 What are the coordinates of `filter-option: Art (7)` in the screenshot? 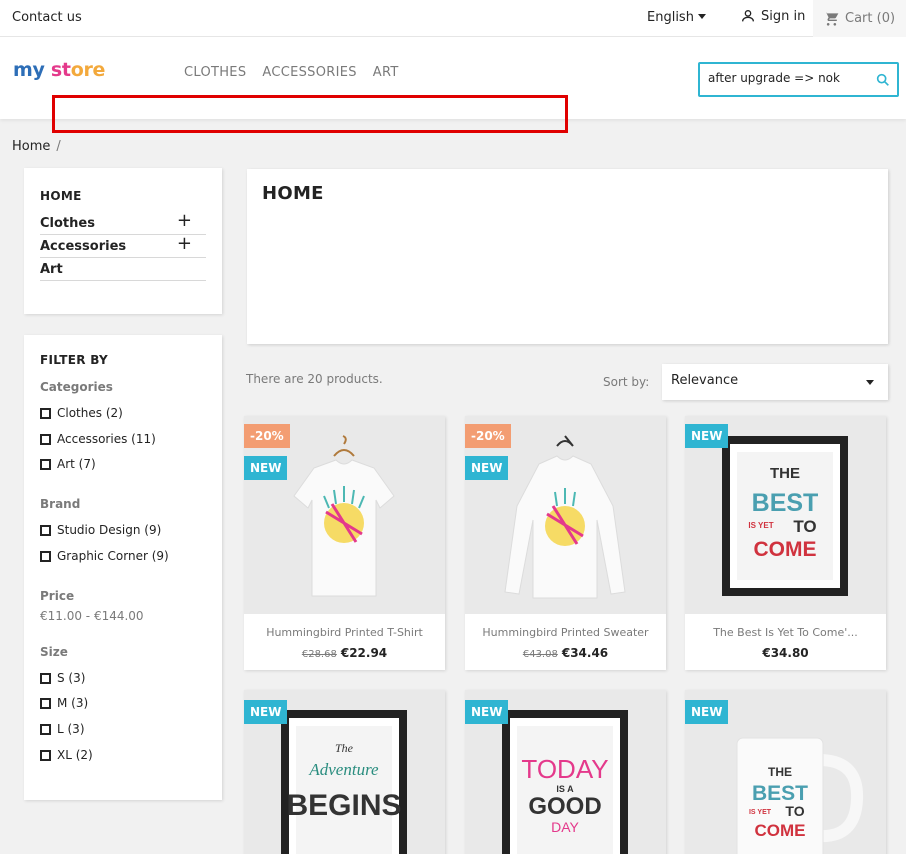 It's located at (68, 464).